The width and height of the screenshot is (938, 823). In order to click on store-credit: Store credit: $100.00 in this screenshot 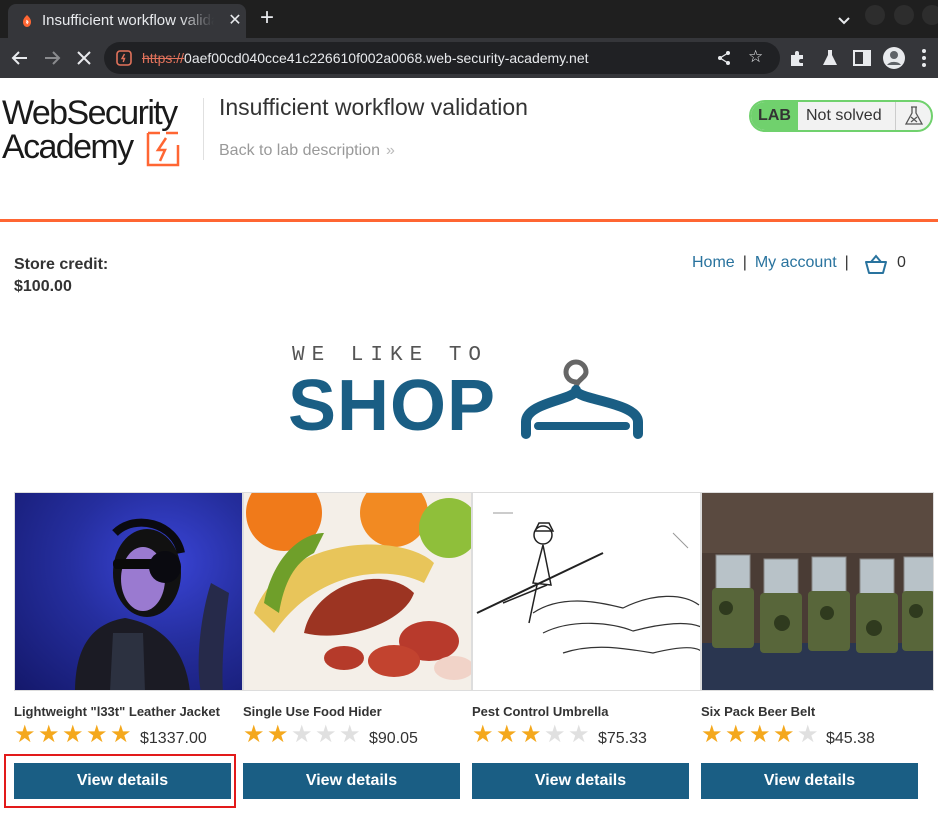, I will do `click(61, 276)`.